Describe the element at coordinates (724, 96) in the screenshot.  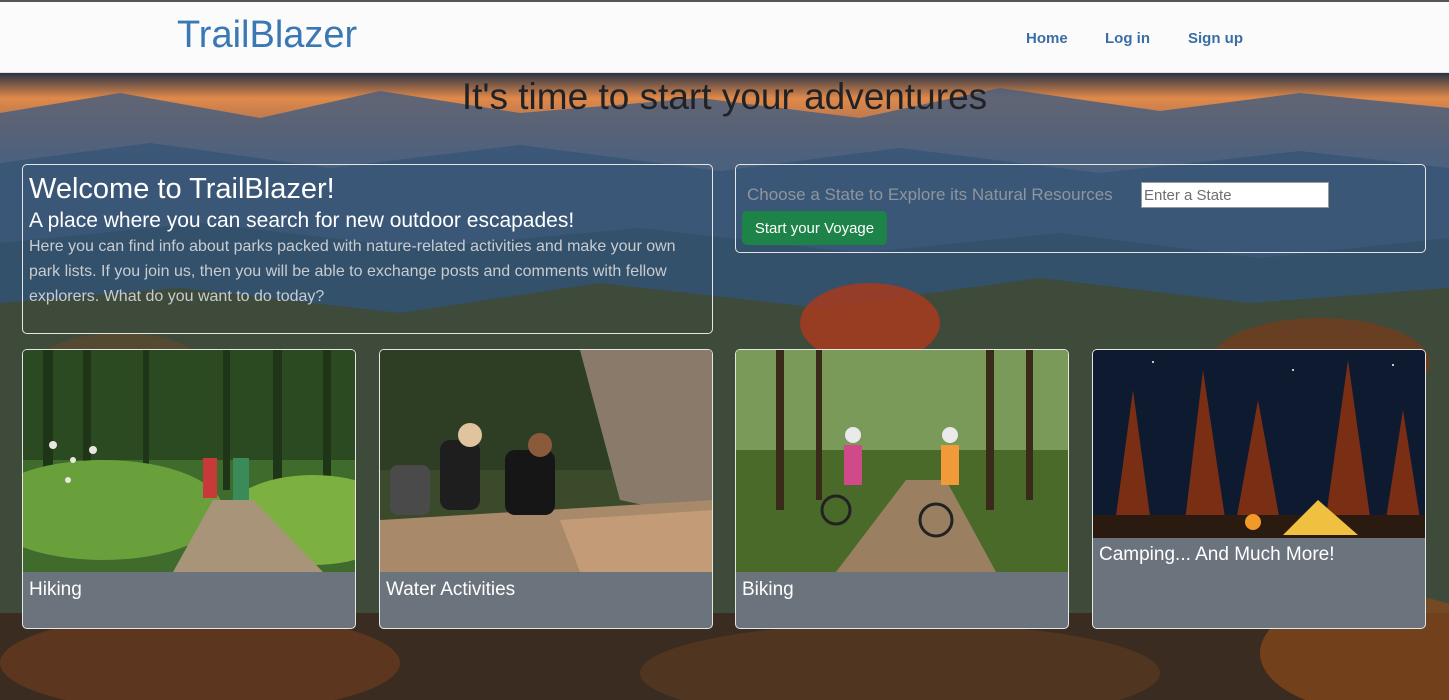
I see `hero-title: It's time to start your adventures` at that location.